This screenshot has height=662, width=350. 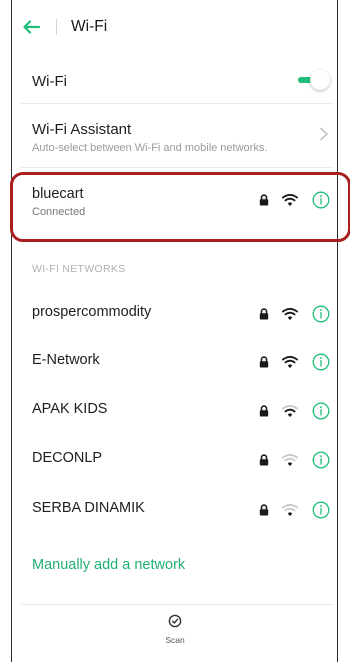 I want to click on top-app-bar: Wi-Fi, so click(x=63, y=27).